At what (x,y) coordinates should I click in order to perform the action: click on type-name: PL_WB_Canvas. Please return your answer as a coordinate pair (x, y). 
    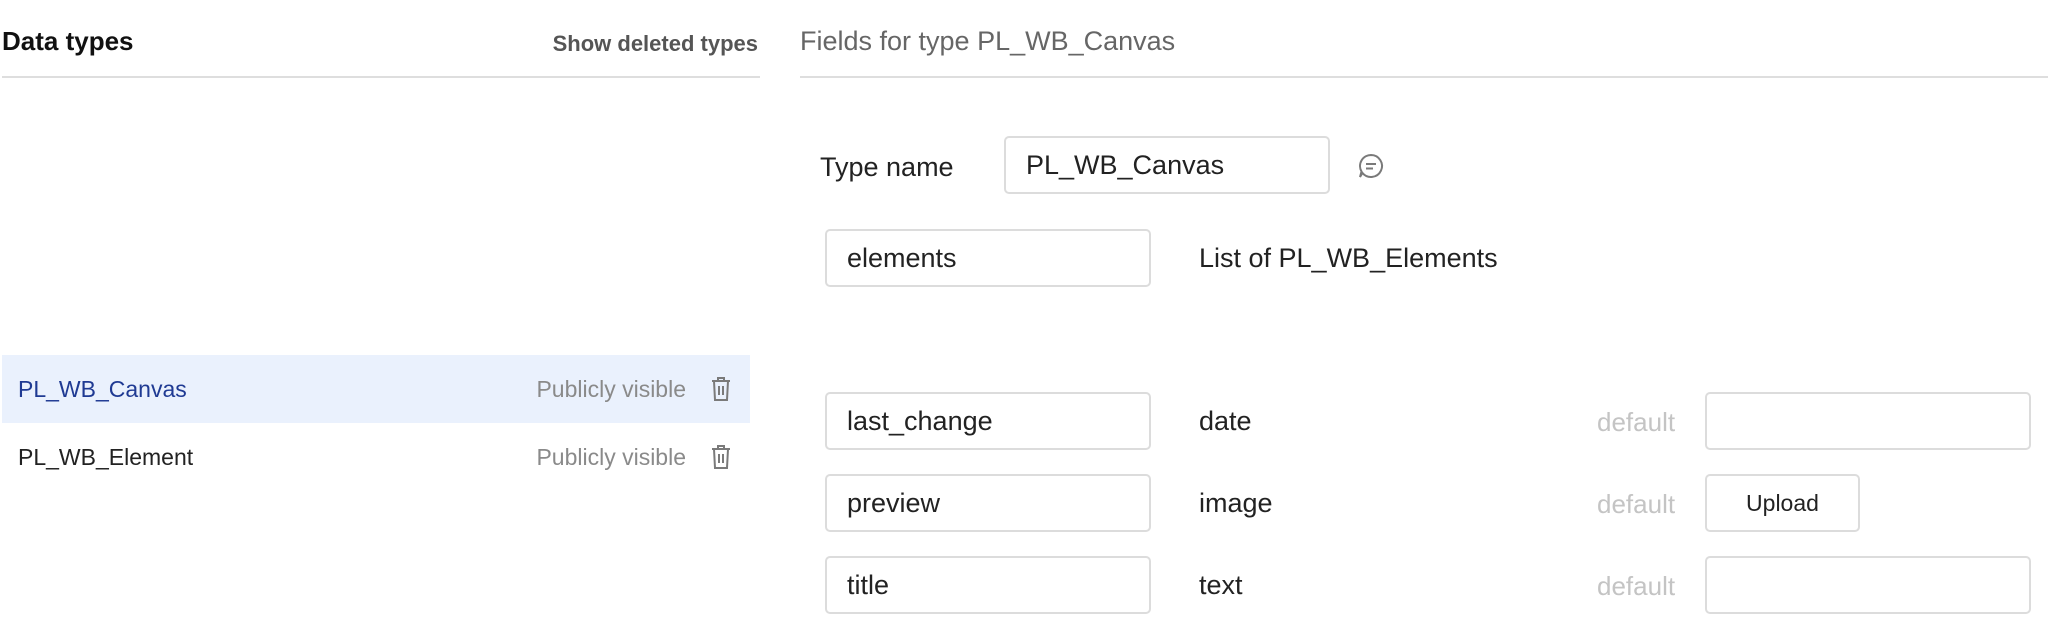
    Looking at the image, I should click on (102, 388).